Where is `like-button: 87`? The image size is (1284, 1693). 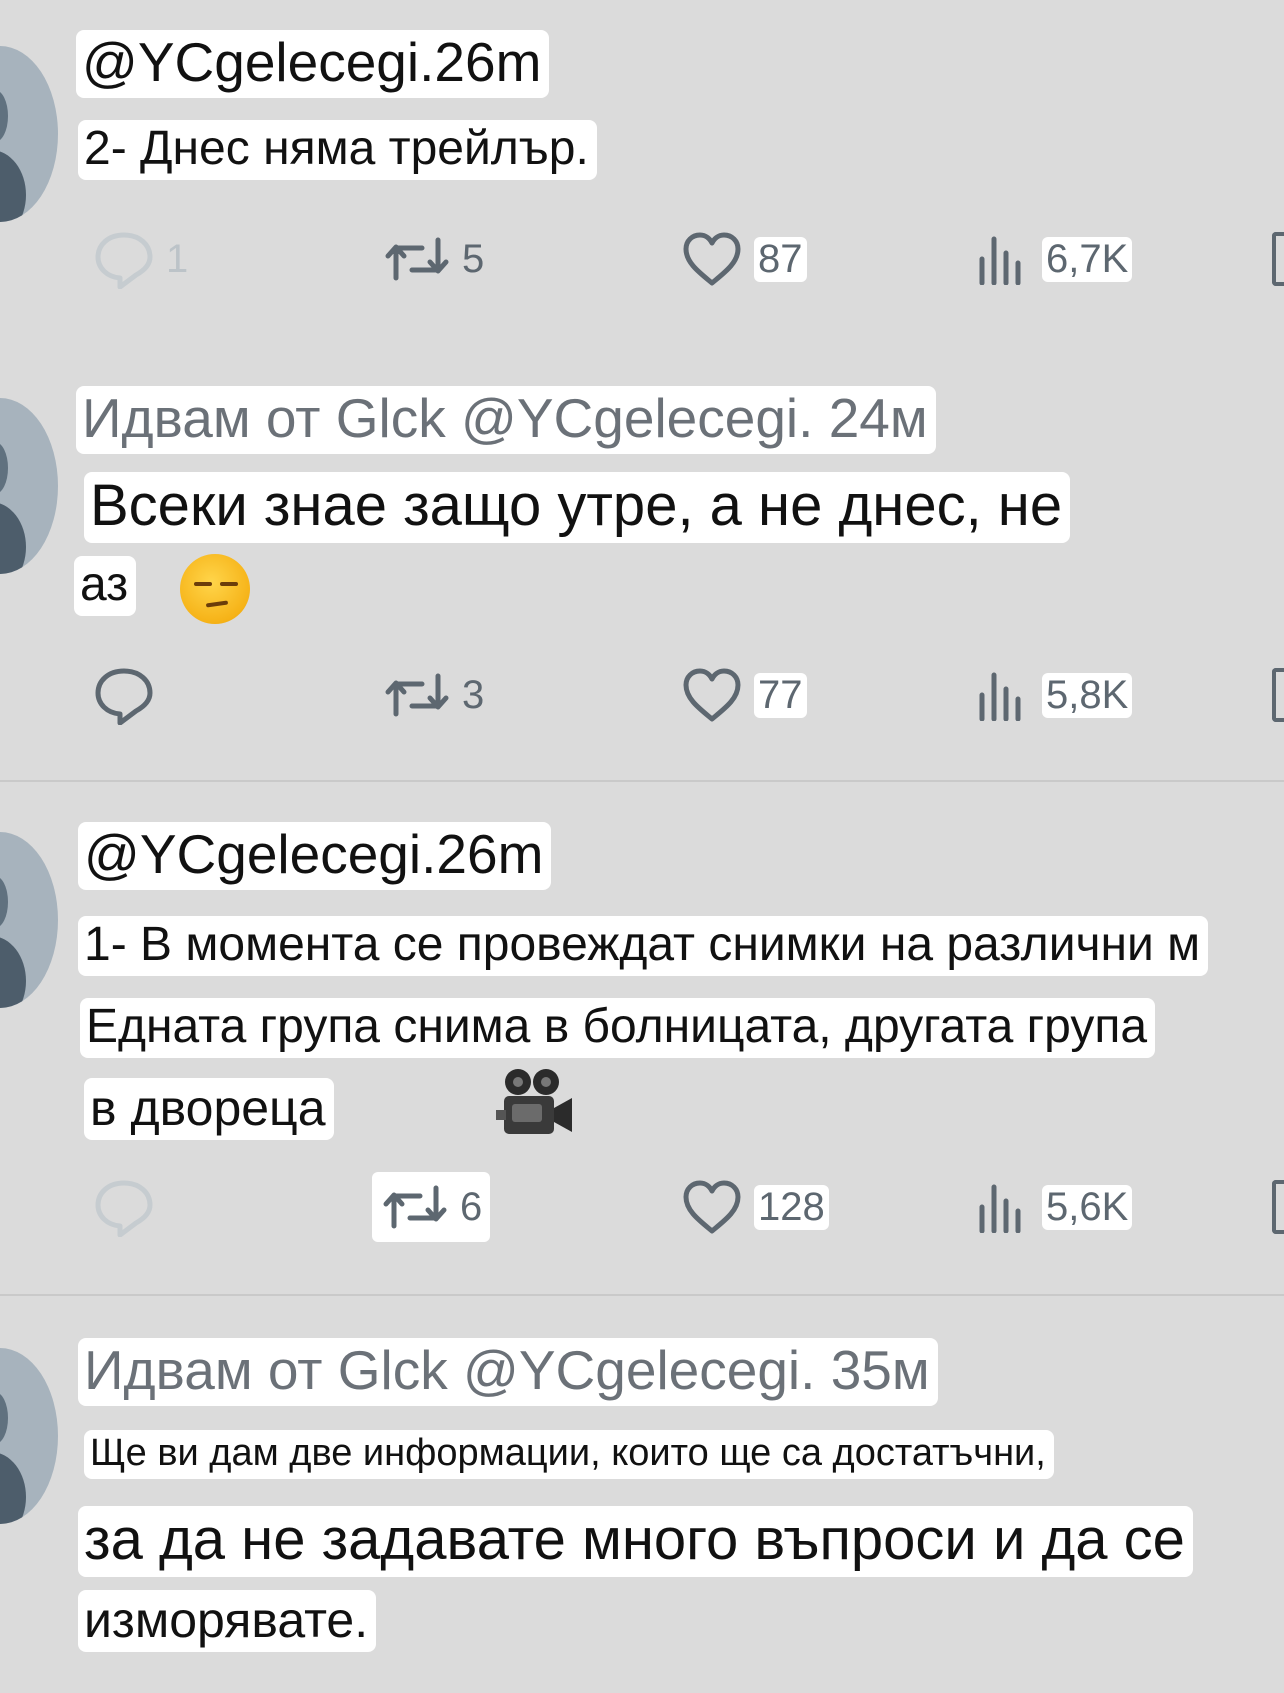 like-button: 87 is located at coordinates (743, 259).